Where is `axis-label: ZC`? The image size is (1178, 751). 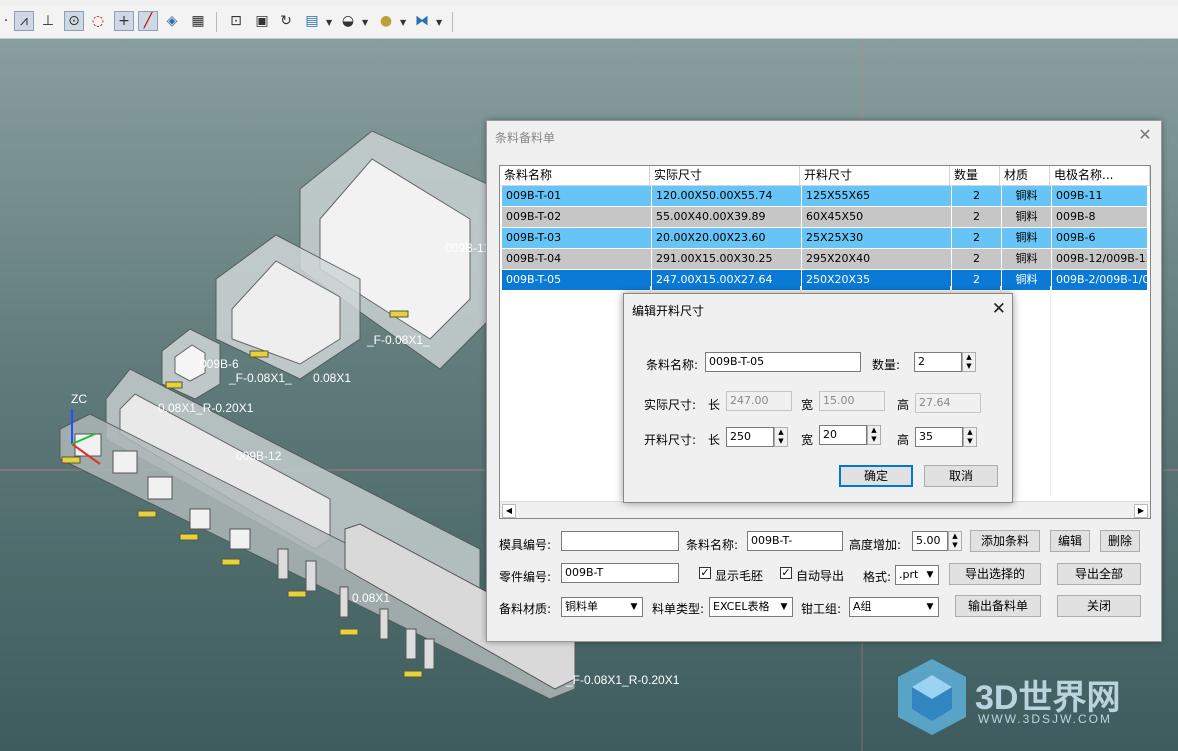 axis-label: ZC is located at coordinates (79, 399).